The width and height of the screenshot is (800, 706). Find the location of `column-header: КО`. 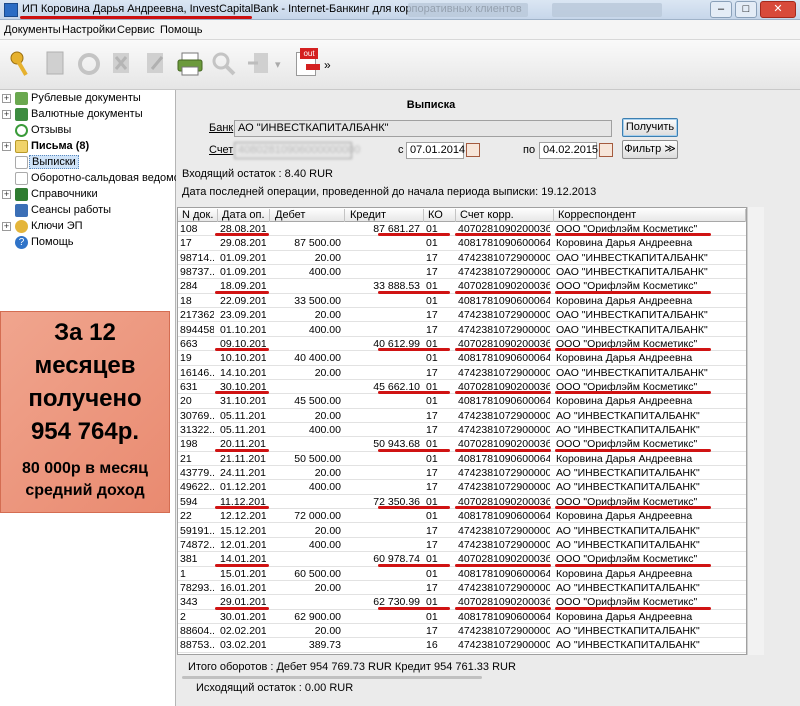

column-header: КО is located at coordinates (441, 215).